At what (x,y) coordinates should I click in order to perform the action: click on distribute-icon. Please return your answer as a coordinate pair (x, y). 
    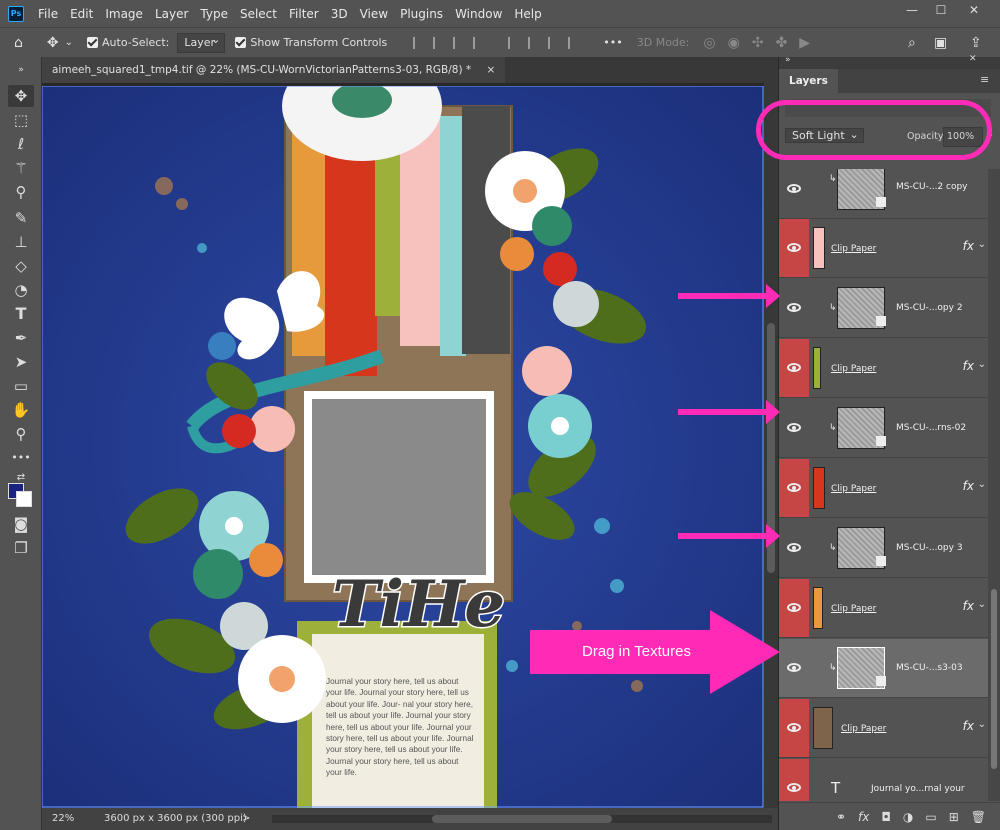
    Looking at the image, I should click on (478, 42).